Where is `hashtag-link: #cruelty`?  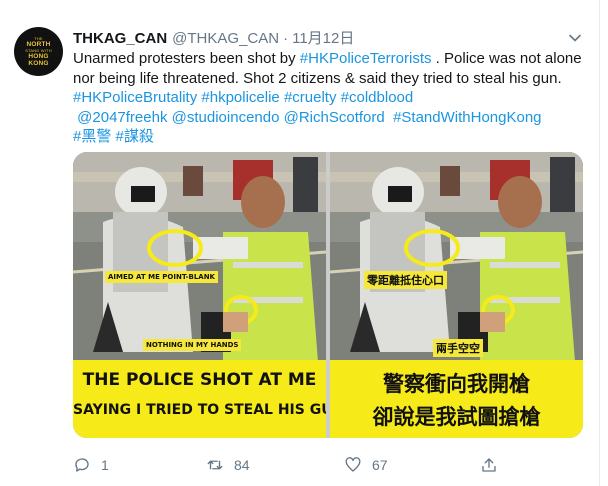
hashtag-link: #cruelty is located at coordinates (310, 97).